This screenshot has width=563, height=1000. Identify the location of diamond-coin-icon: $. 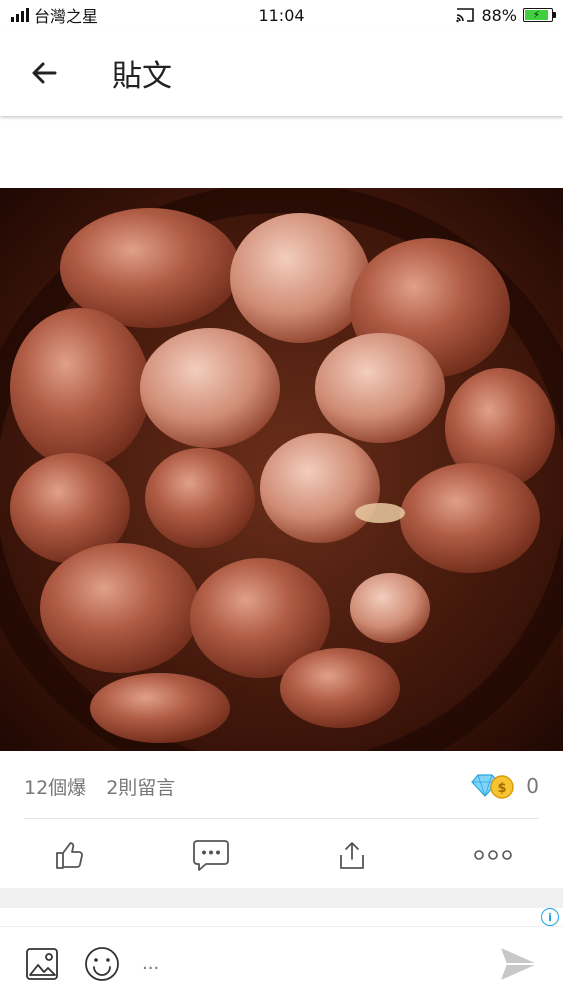
(492, 786).